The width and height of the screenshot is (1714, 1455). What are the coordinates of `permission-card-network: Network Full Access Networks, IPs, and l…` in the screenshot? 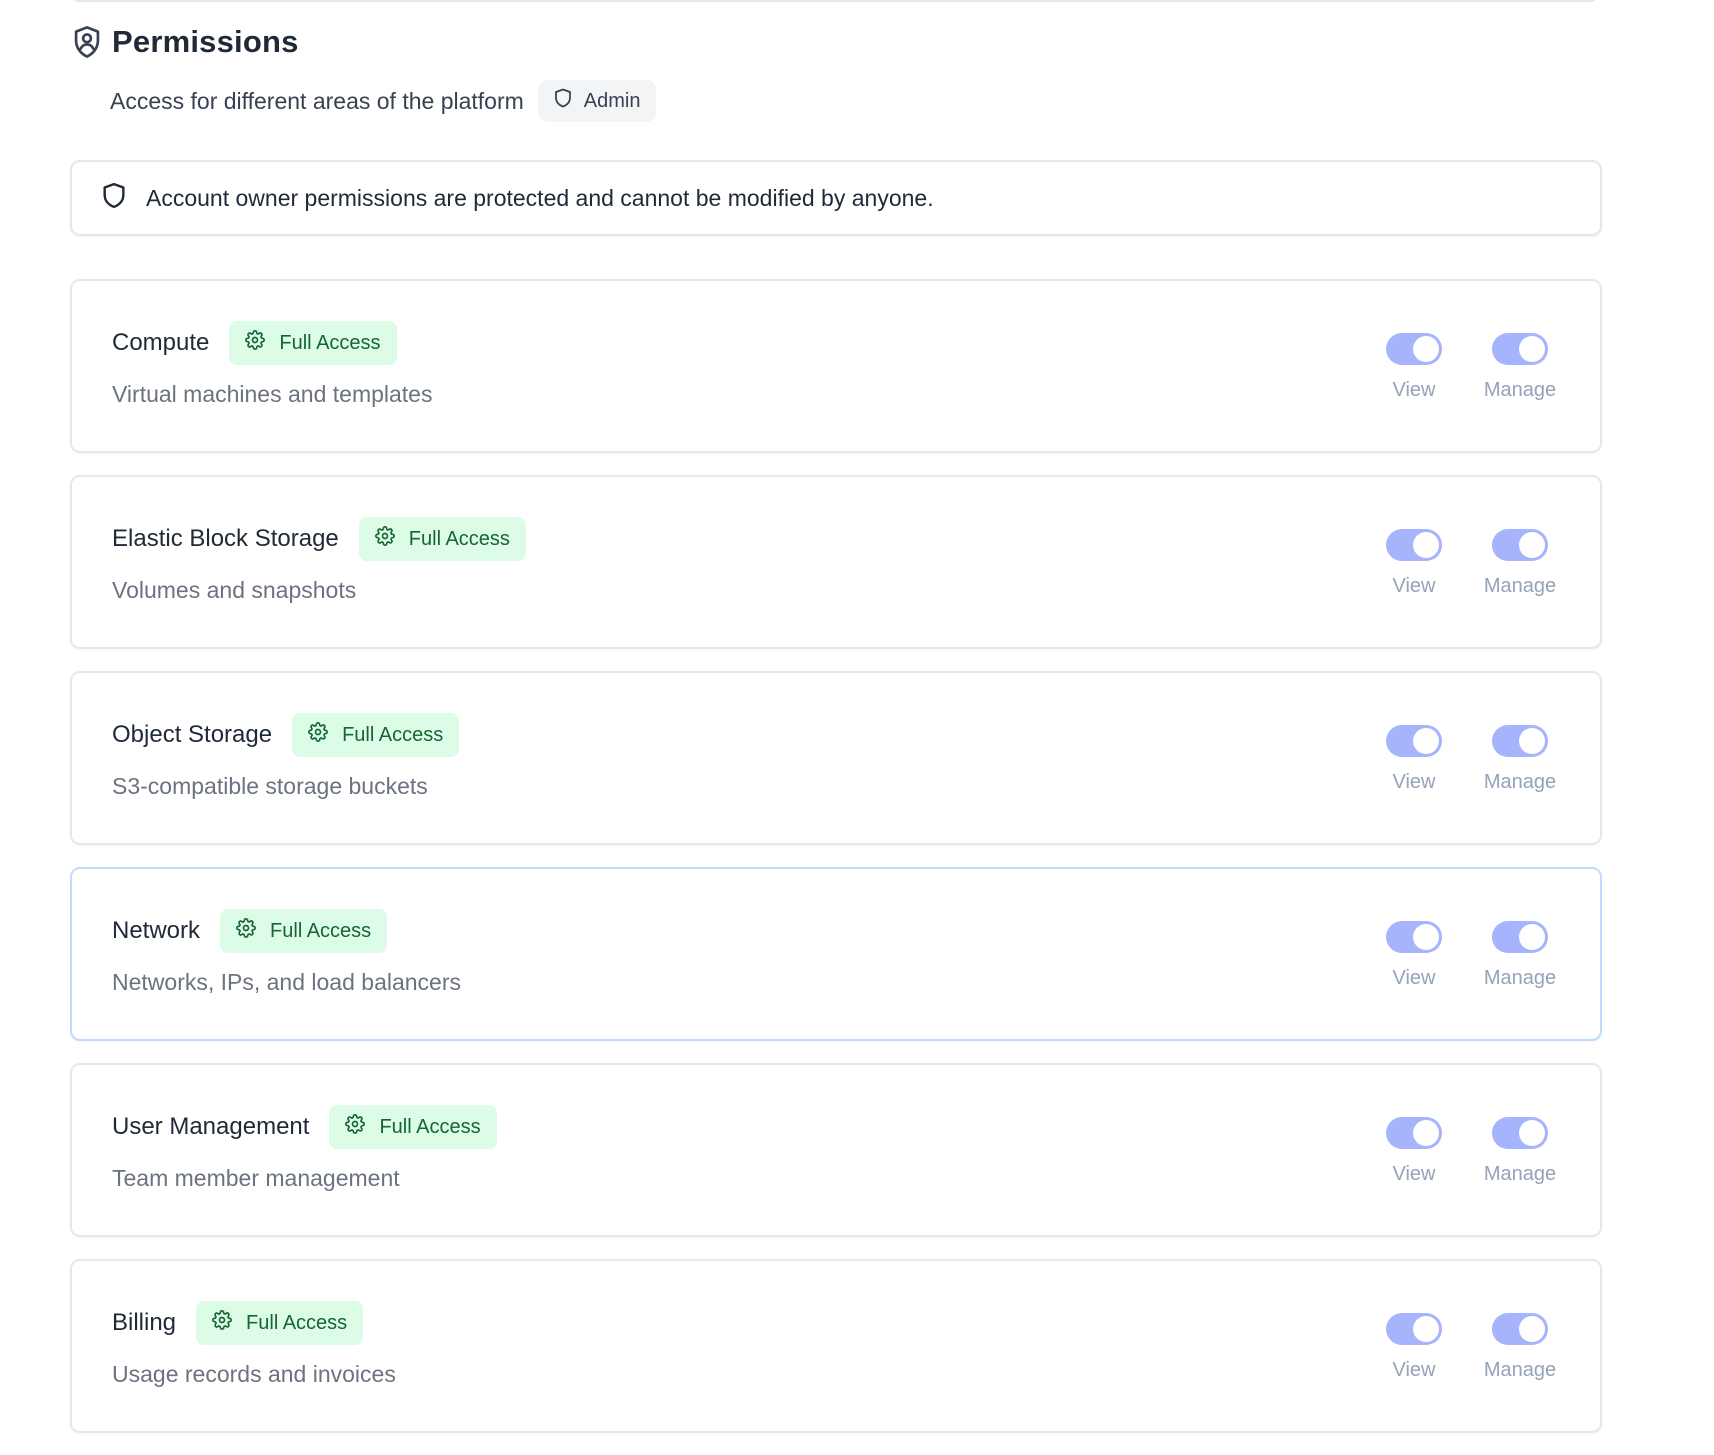 It's located at (836, 954).